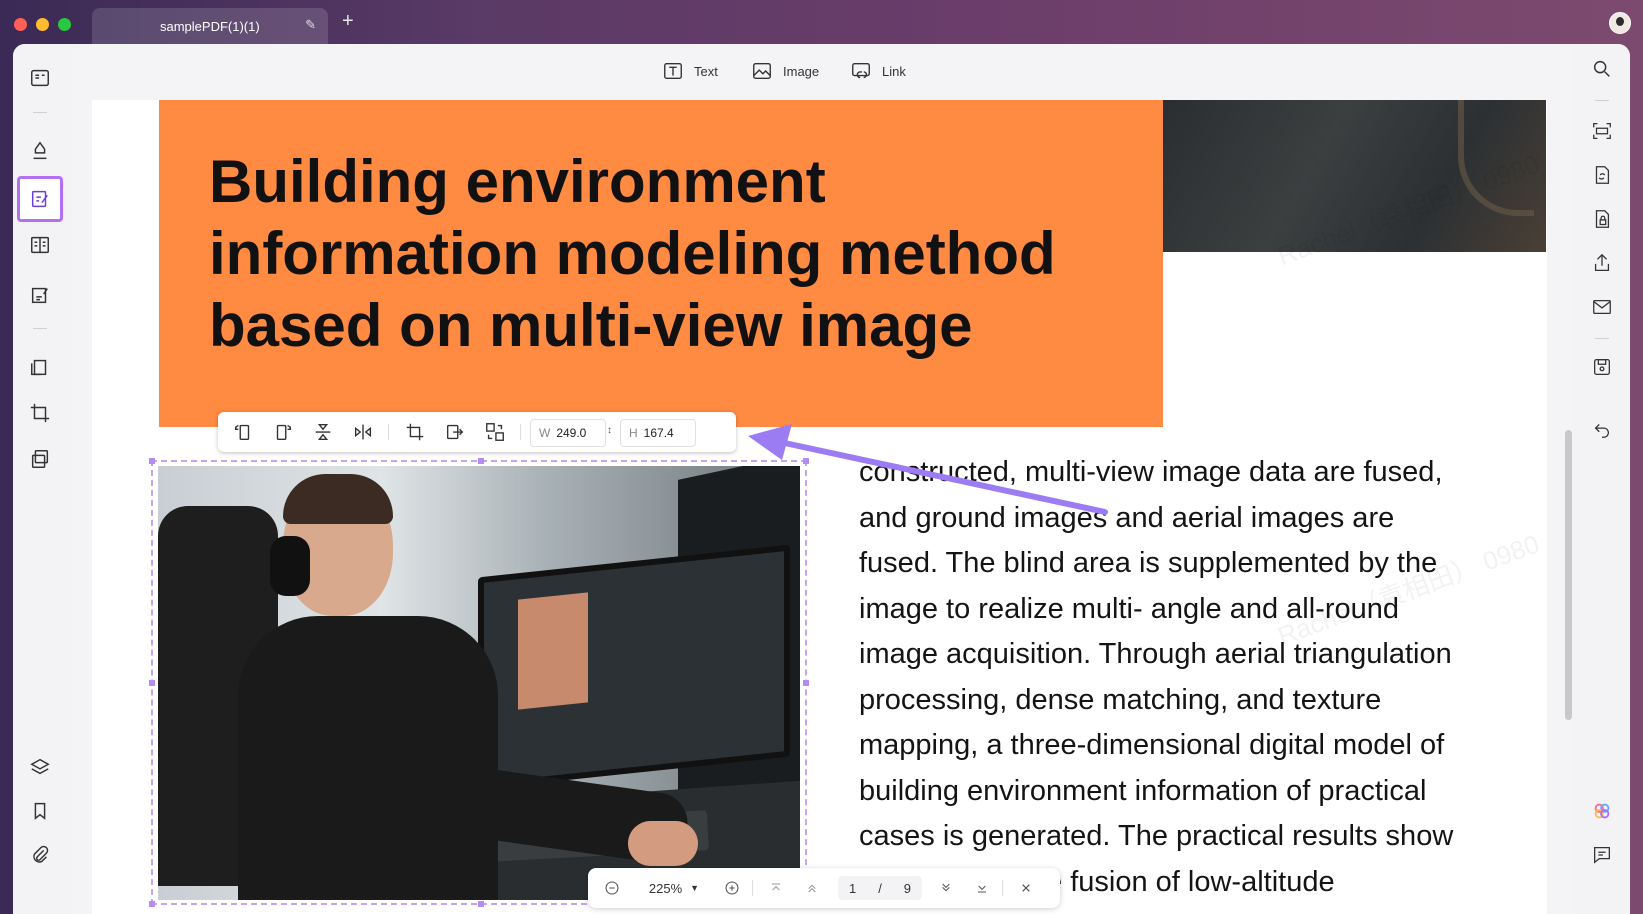 The width and height of the screenshot is (1643, 914). What do you see at coordinates (1602, 263) in the screenshot?
I see `share-icon` at bounding box center [1602, 263].